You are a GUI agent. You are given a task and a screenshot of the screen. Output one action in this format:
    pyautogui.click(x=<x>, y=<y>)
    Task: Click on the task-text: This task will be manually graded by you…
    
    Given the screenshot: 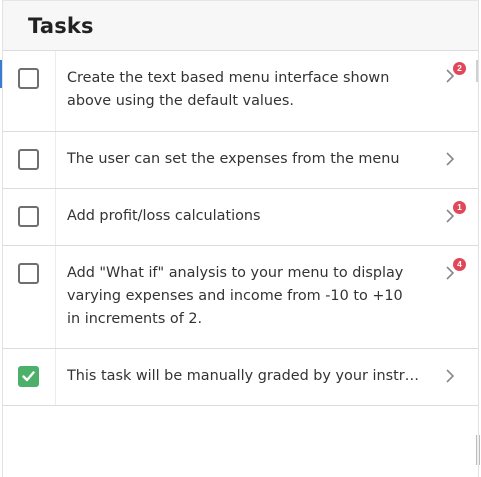 What is the action you would take?
    pyautogui.click(x=255, y=376)
    